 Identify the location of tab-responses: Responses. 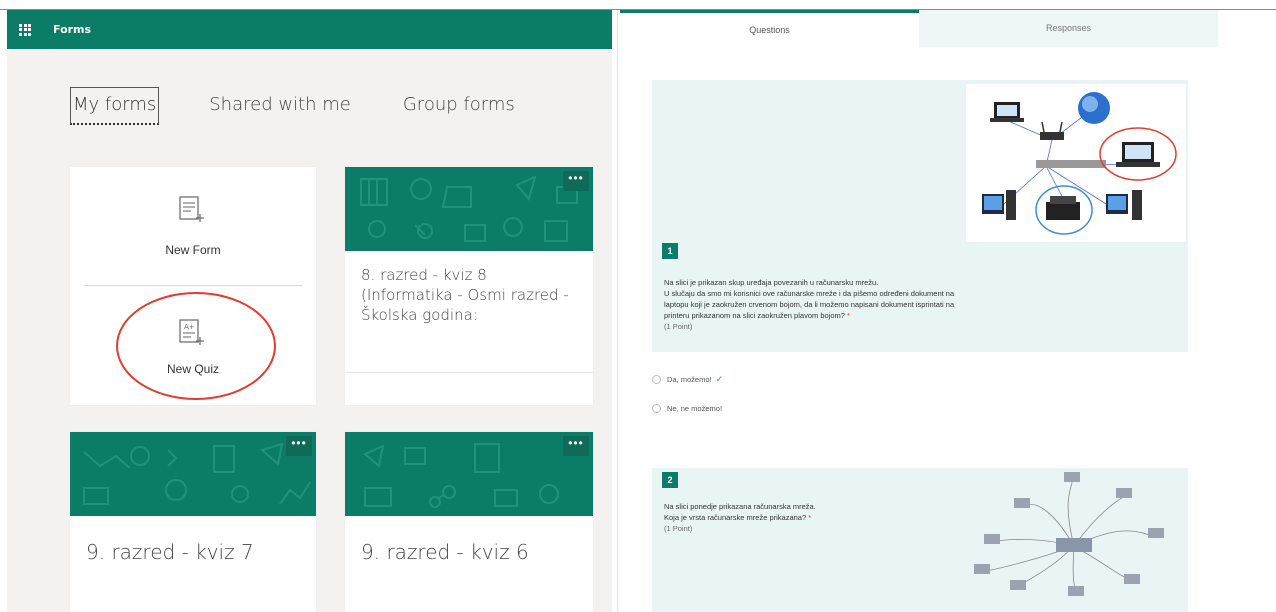
(1068, 28).